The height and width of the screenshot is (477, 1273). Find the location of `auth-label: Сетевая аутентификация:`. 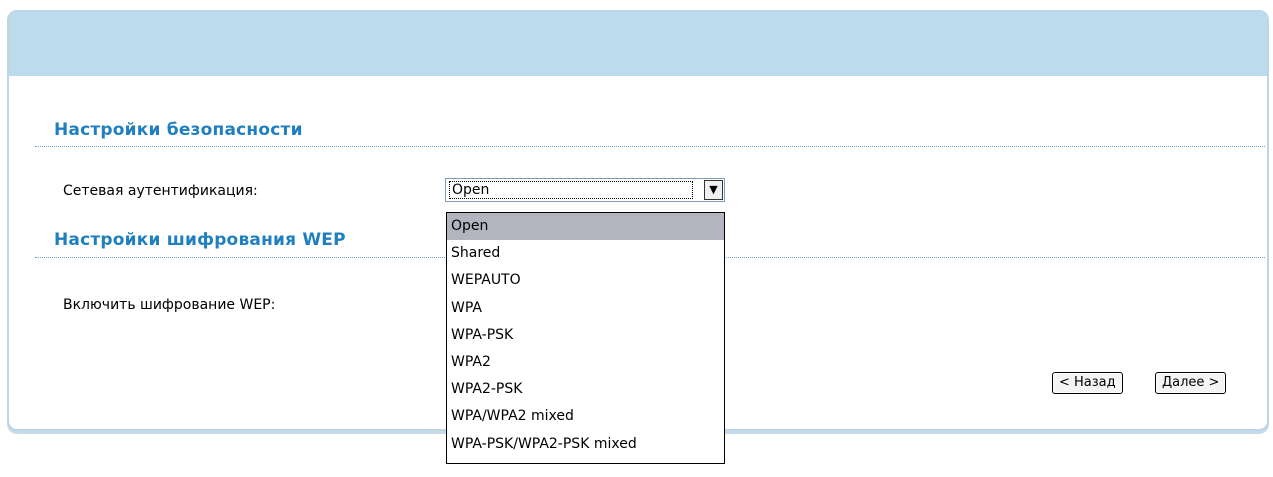

auth-label: Сетевая аутентификация: is located at coordinates (160, 191).